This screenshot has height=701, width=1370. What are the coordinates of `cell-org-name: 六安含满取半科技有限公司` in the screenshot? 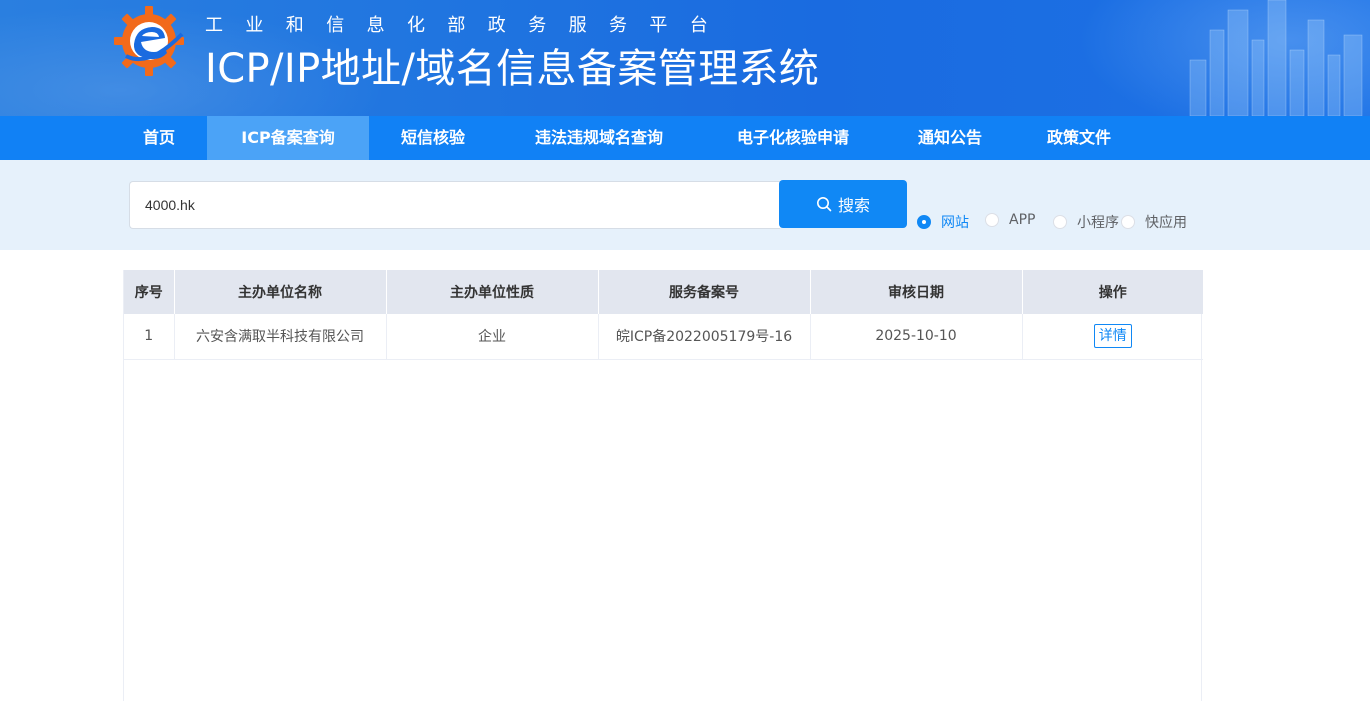 It's located at (280, 337).